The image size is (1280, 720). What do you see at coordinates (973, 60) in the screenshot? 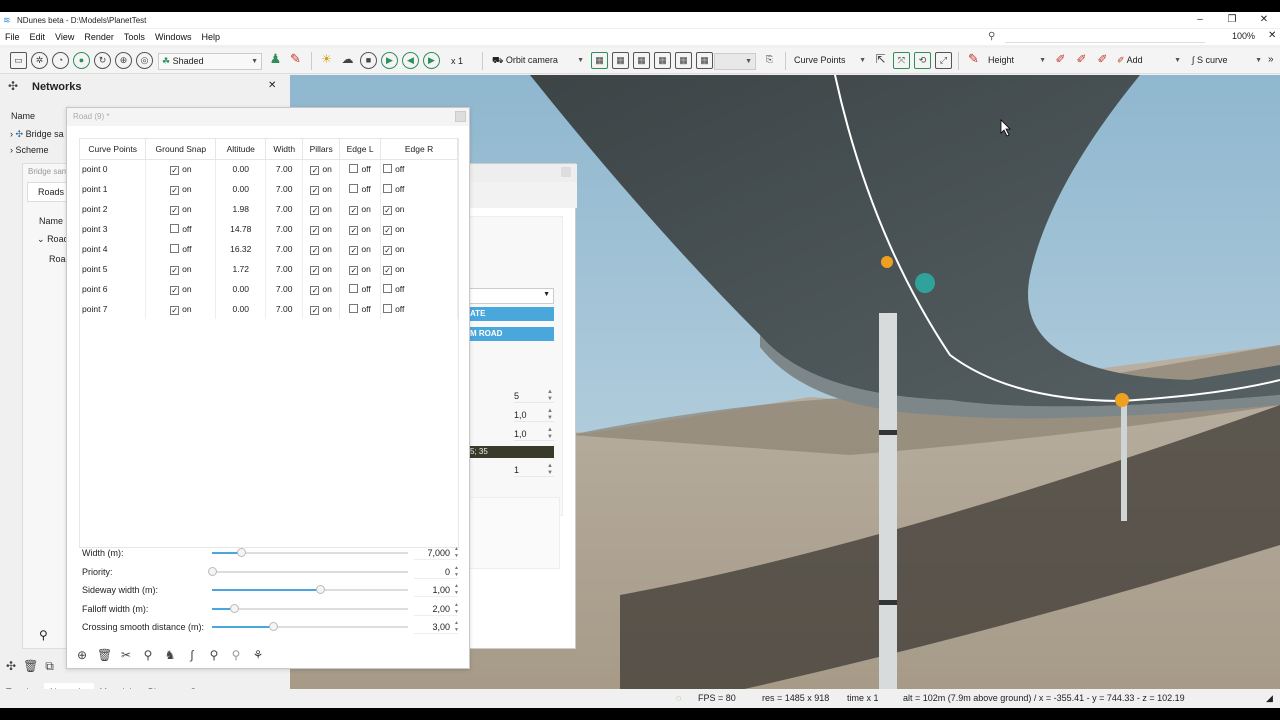
I see `pencil-icon: ✎` at bounding box center [973, 60].